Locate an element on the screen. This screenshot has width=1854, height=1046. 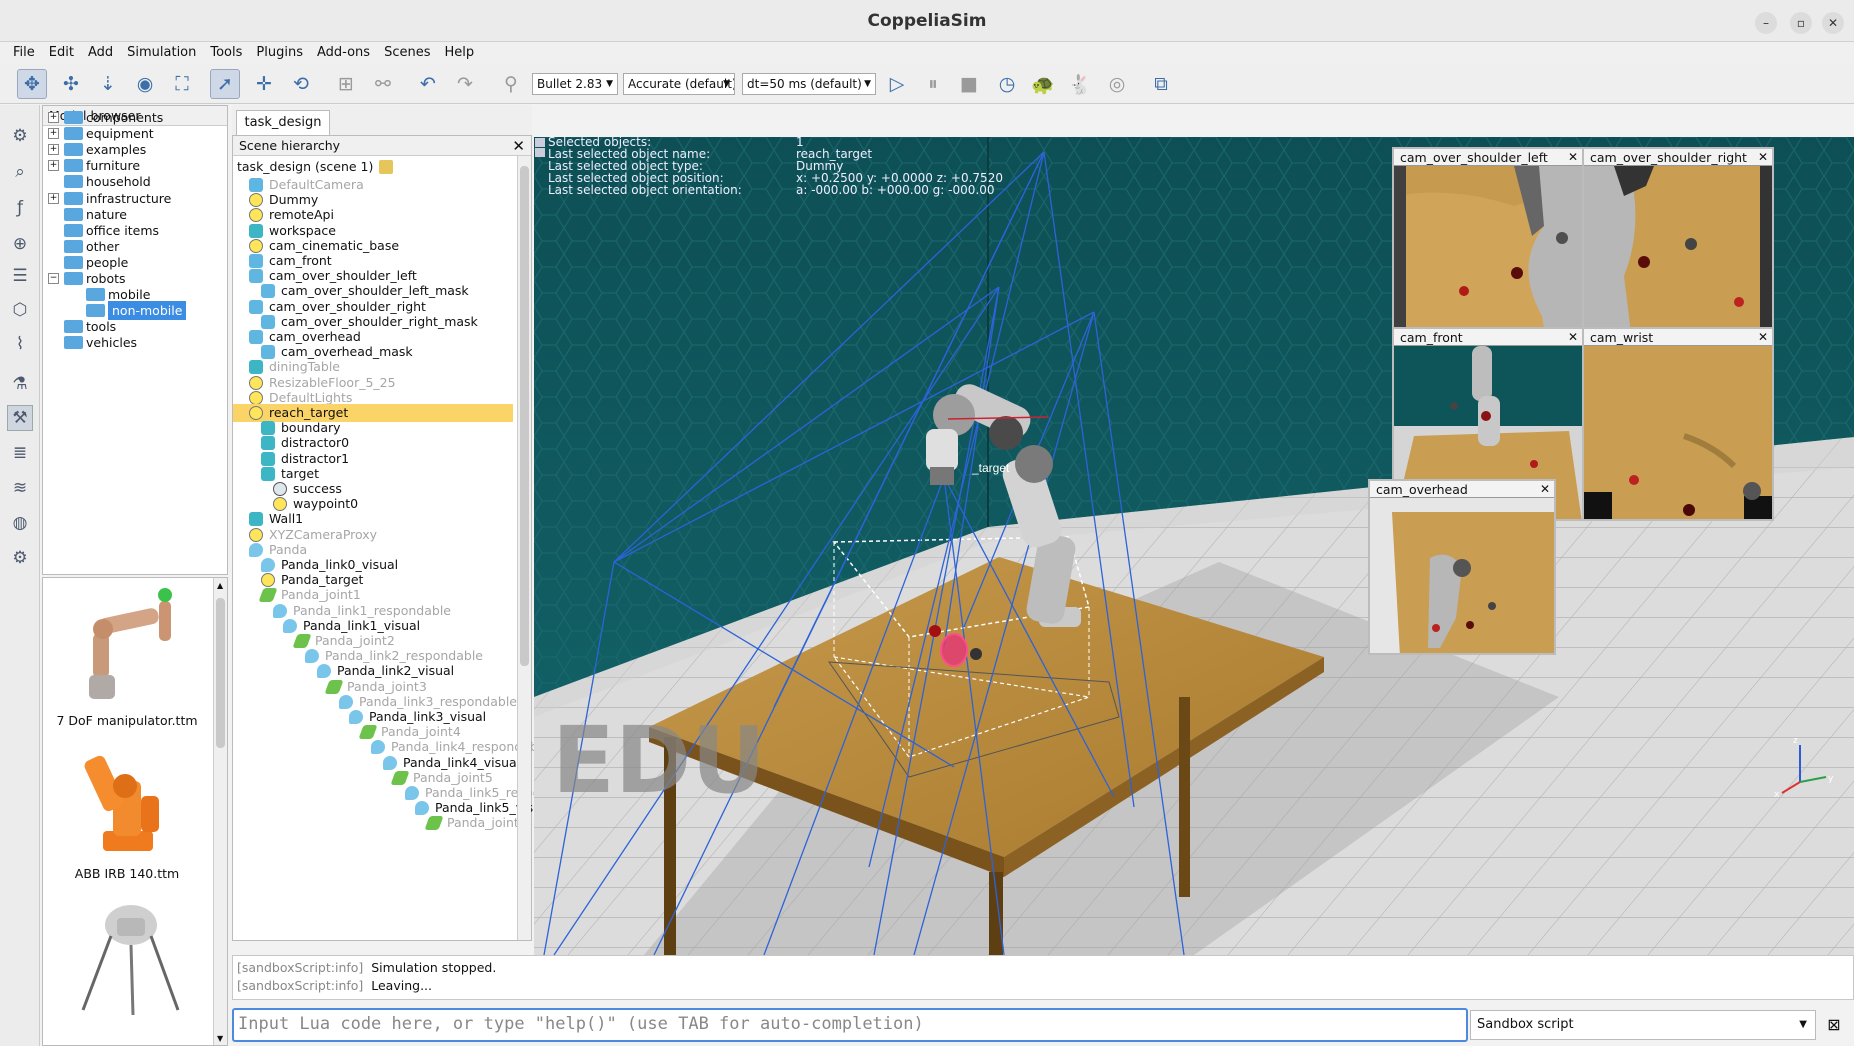
selection-icon: ⚗ is located at coordinates (20, 384).